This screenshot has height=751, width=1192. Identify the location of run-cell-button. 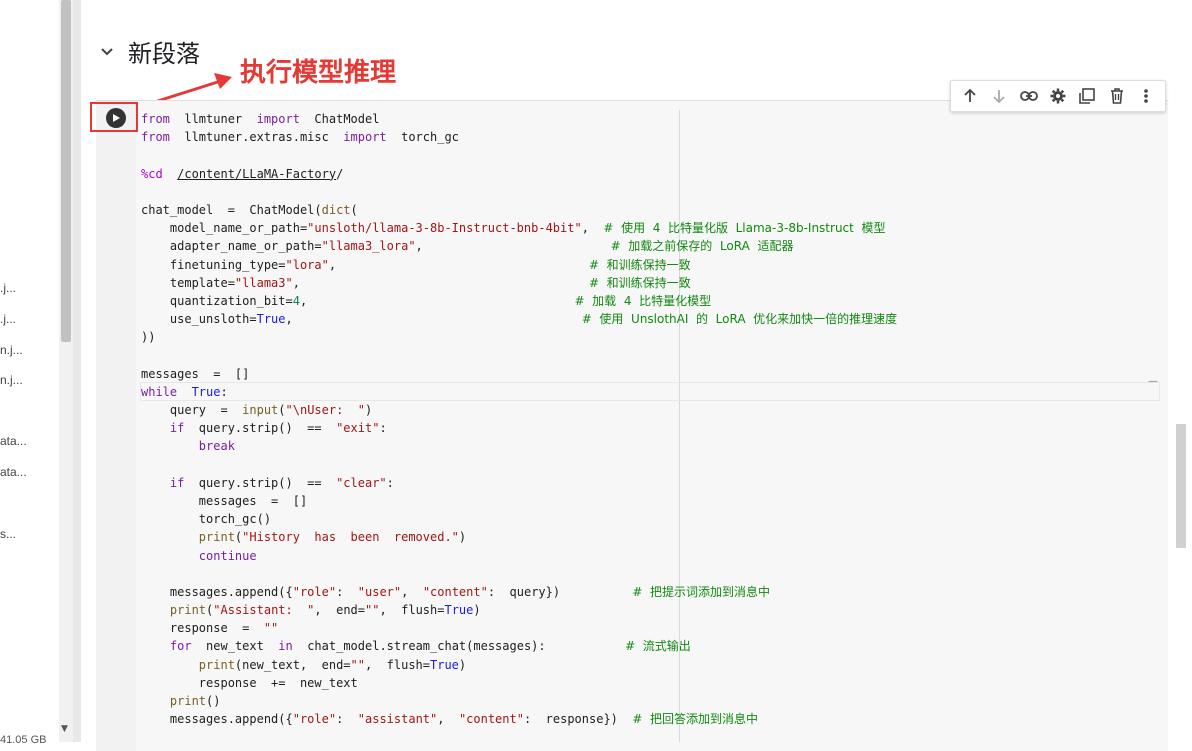
(116, 118).